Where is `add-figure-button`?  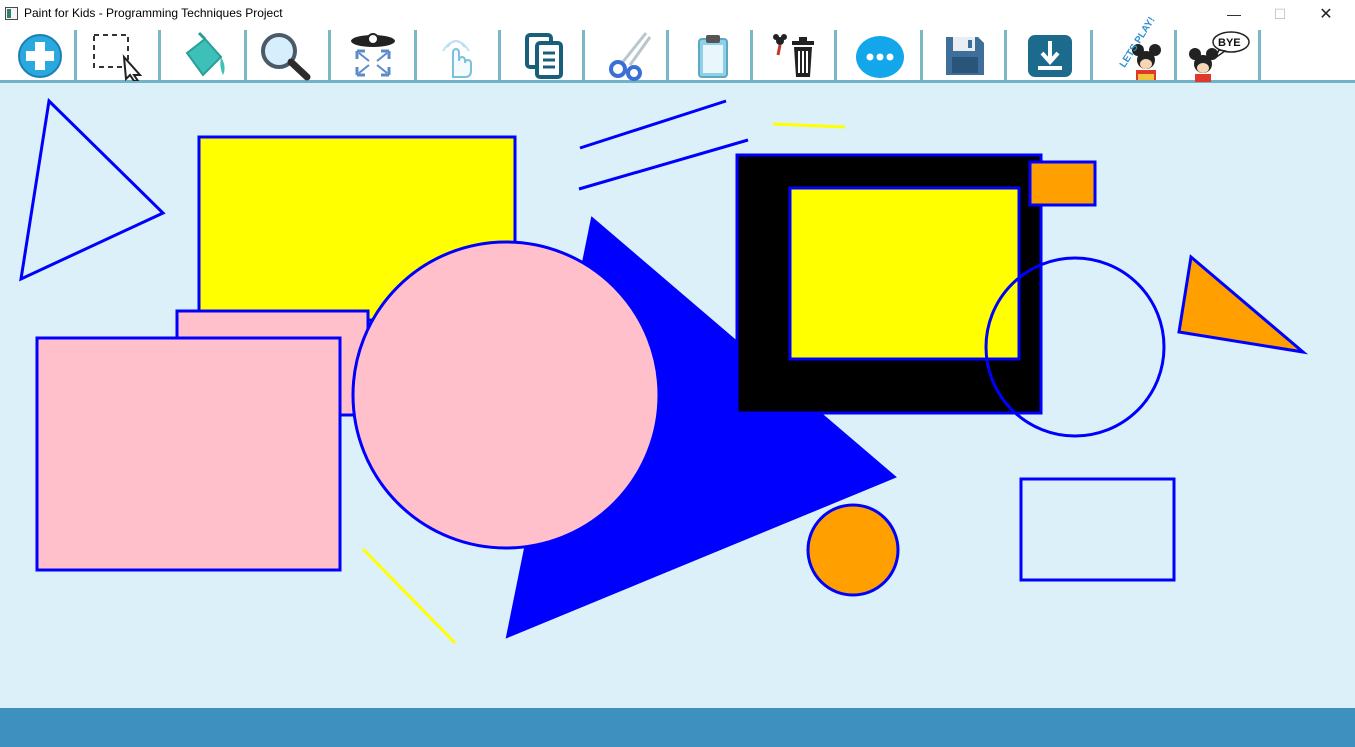 add-figure-button is located at coordinates (40, 55).